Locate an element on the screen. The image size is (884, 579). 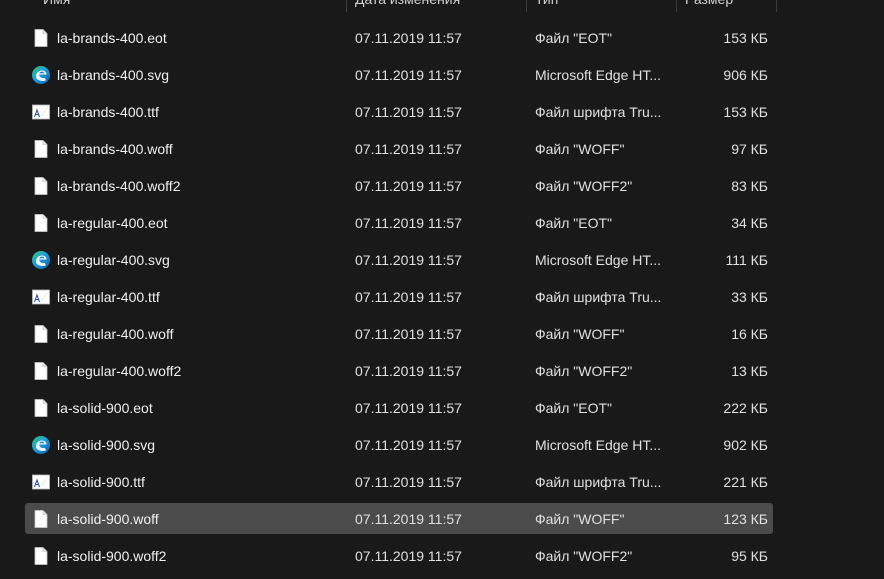
file-name: la-regular-400.svg is located at coordinates (113, 260).